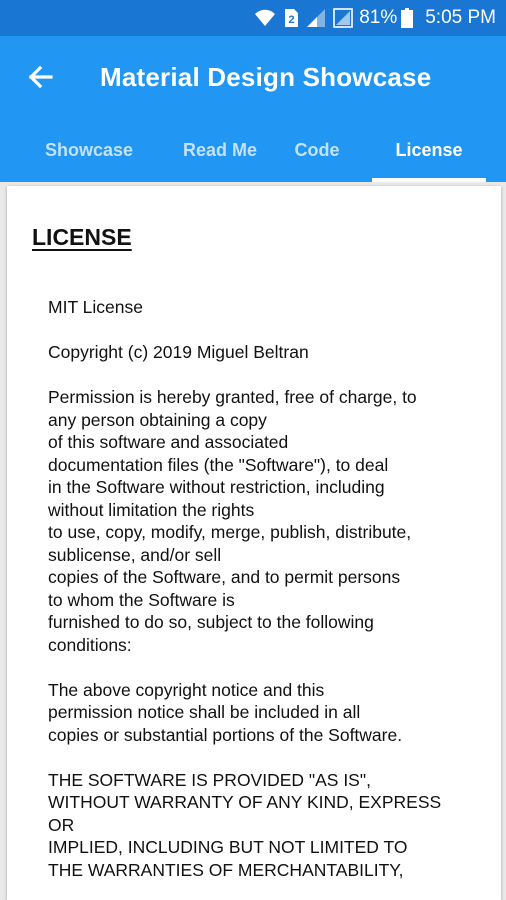  I want to click on sim-icon: 2, so click(291, 18).